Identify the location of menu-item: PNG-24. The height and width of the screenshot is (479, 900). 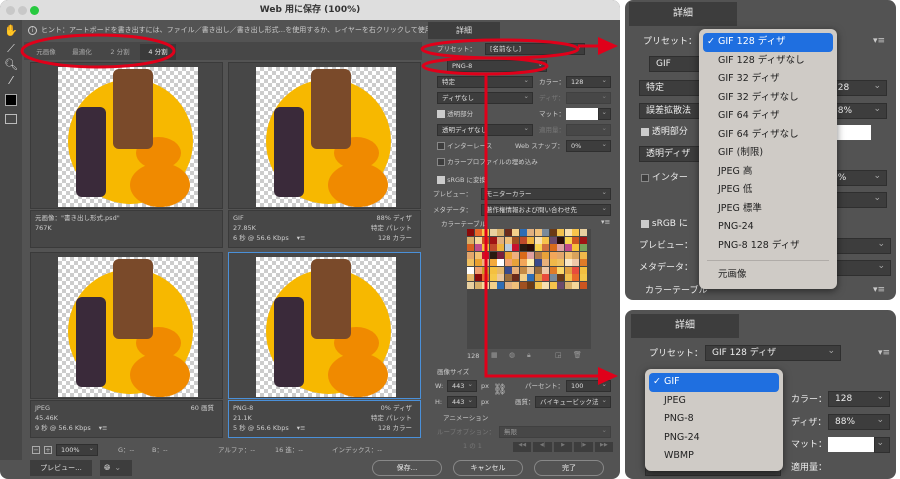
(768, 227).